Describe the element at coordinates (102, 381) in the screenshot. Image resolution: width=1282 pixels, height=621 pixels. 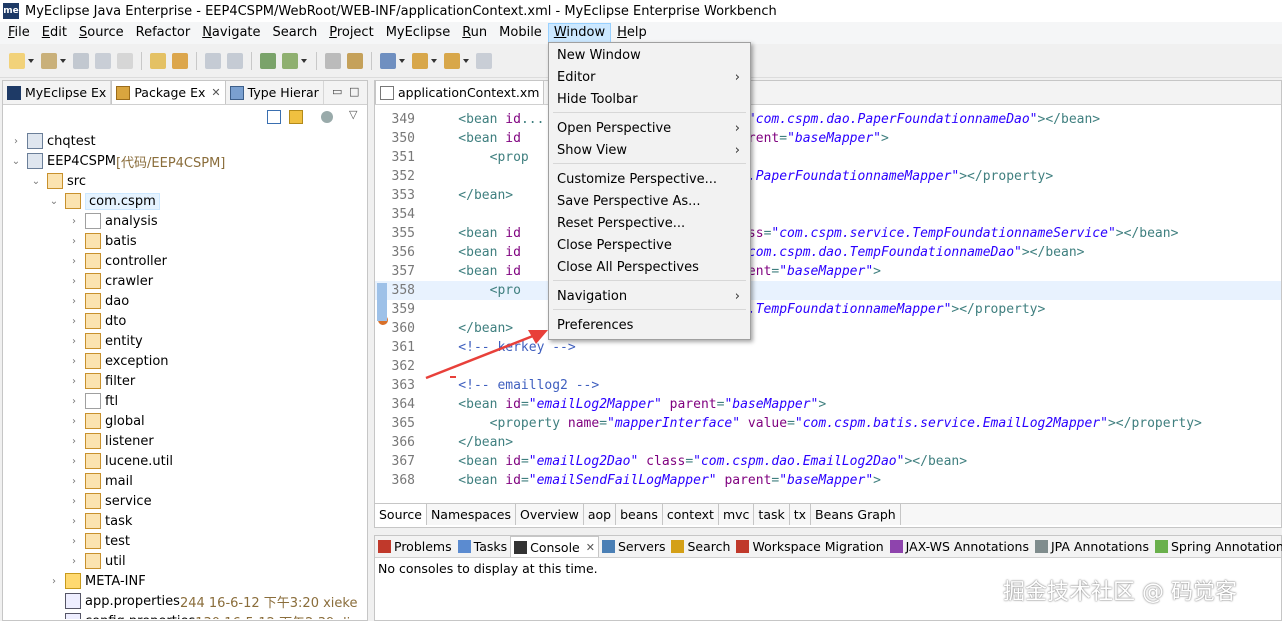
I see `tree-item-filter: › filter` at that location.